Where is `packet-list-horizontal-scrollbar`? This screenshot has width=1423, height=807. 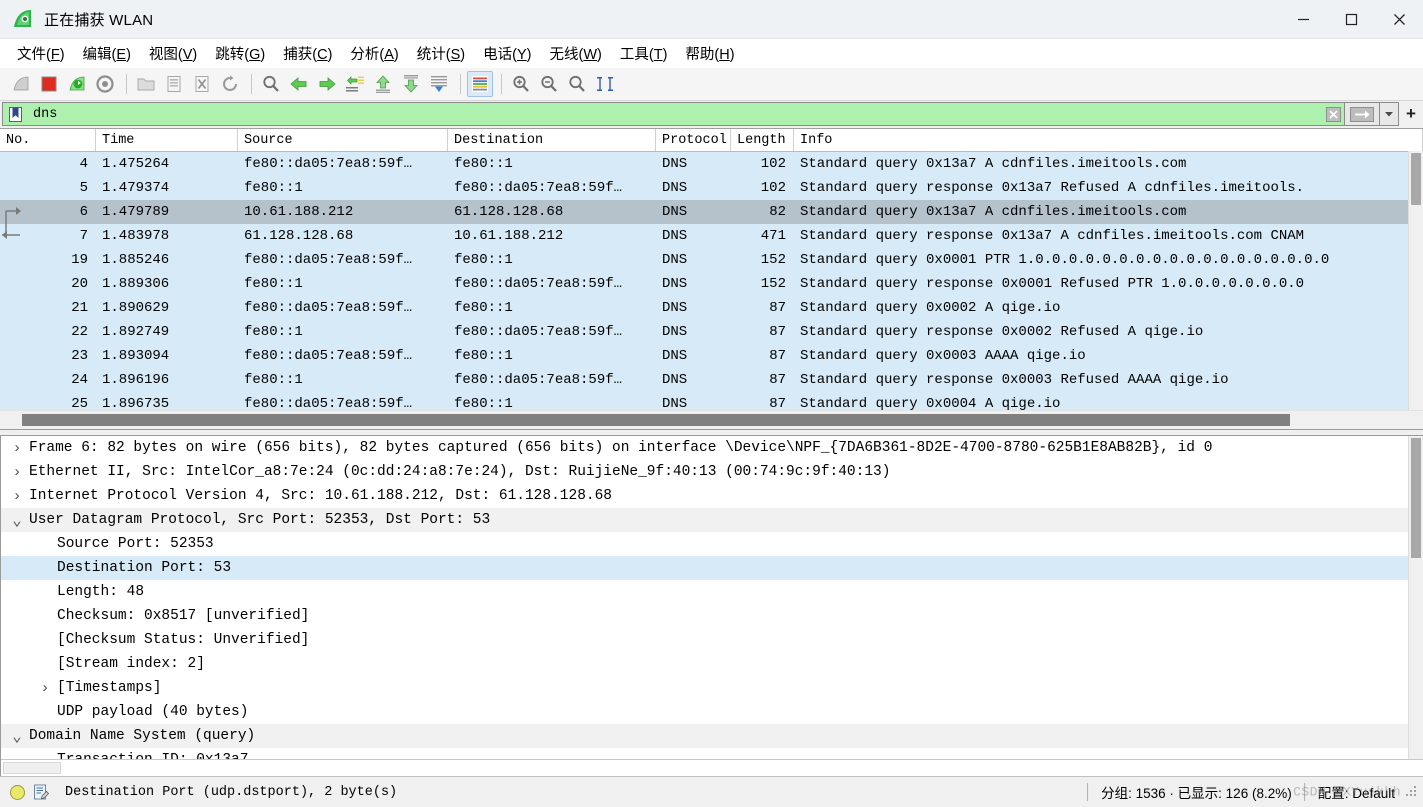 packet-list-horizontal-scrollbar is located at coordinates (711, 419).